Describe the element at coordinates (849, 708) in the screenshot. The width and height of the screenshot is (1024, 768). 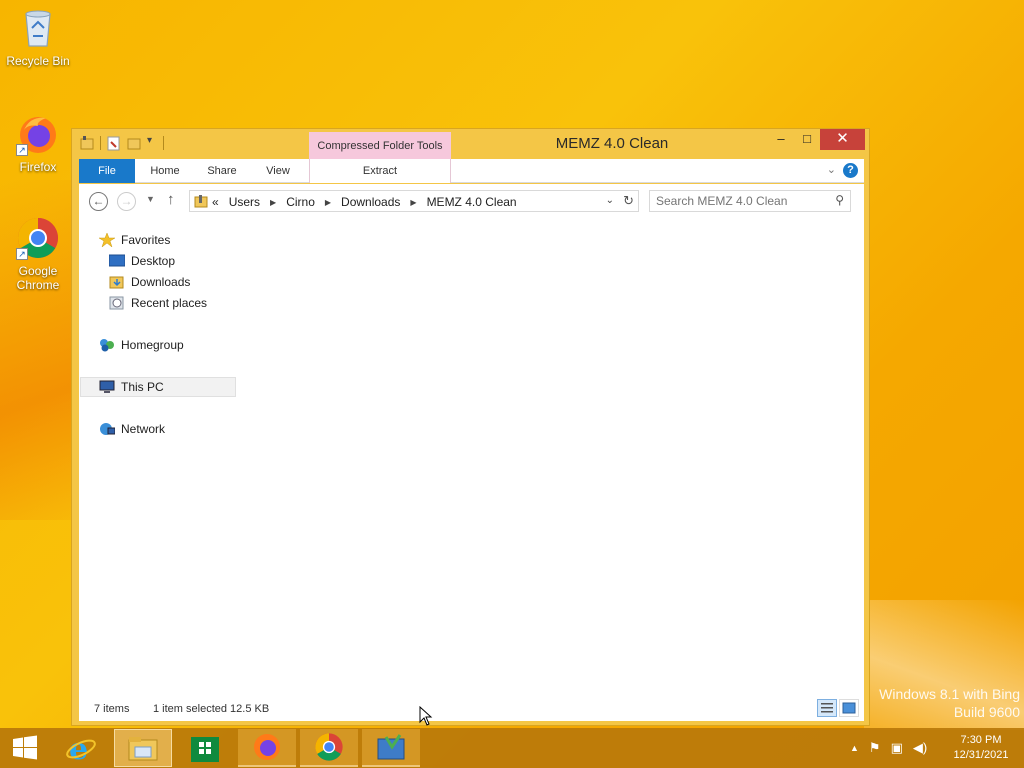
I see `large-icons-view-button` at that location.